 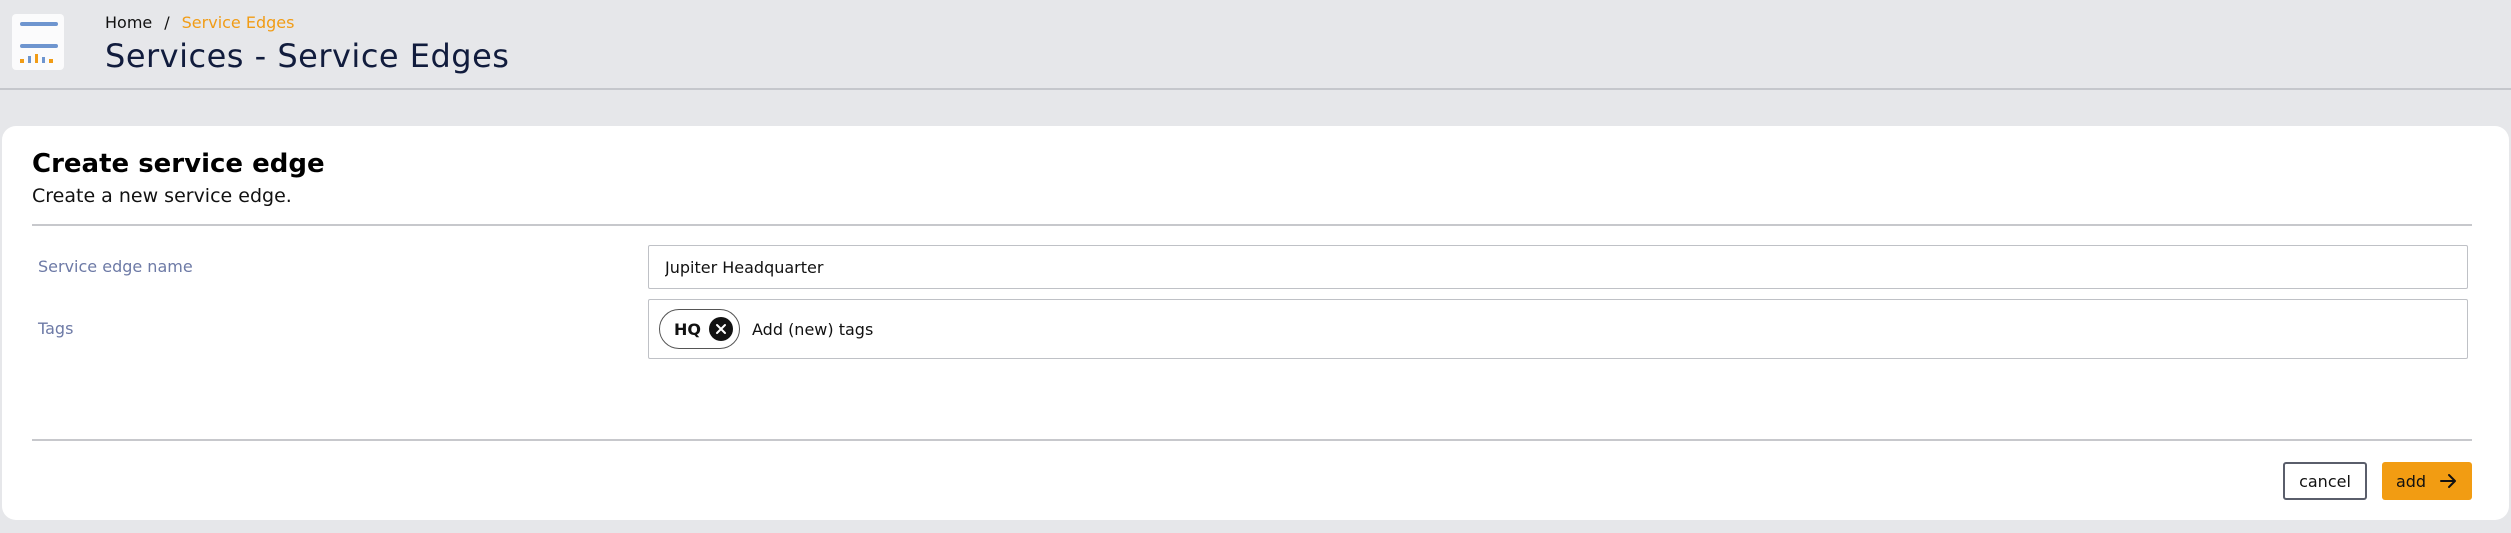 What do you see at coordinates (1558, 267) in the screenshot?
I see `service-edge-name-input` at bounding box center [1558, 267].